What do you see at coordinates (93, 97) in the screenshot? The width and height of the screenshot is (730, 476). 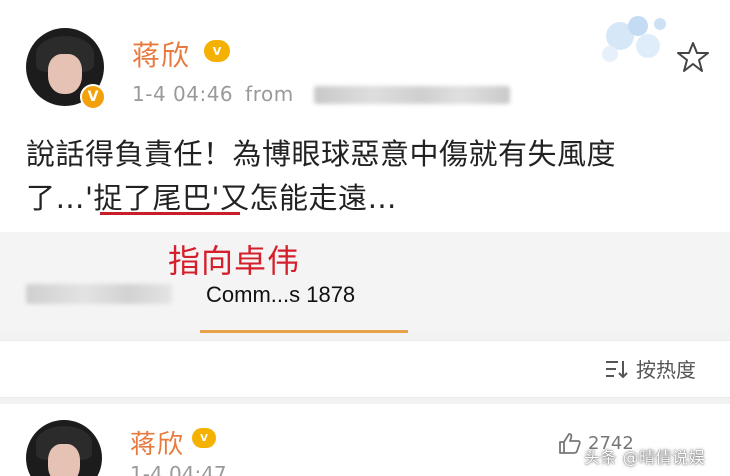 I see `verified-badge: V` at bounding box center [93, 97].